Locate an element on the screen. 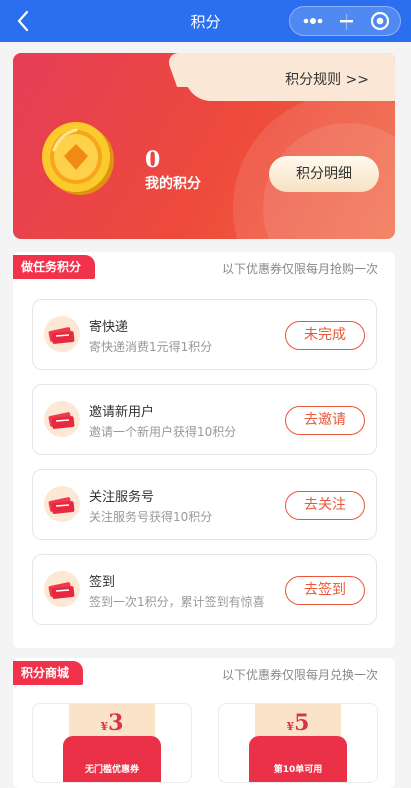  task-subtitle: 寄快递消费1元得1积分 is located at coordinates (151, 347).